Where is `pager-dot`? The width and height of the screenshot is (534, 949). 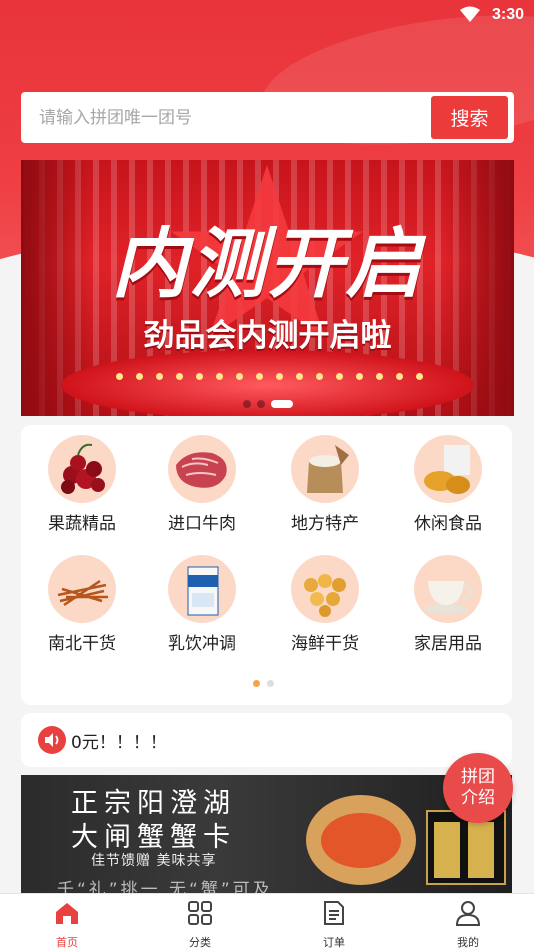
pager-dot is located at coordinates (270, 683).